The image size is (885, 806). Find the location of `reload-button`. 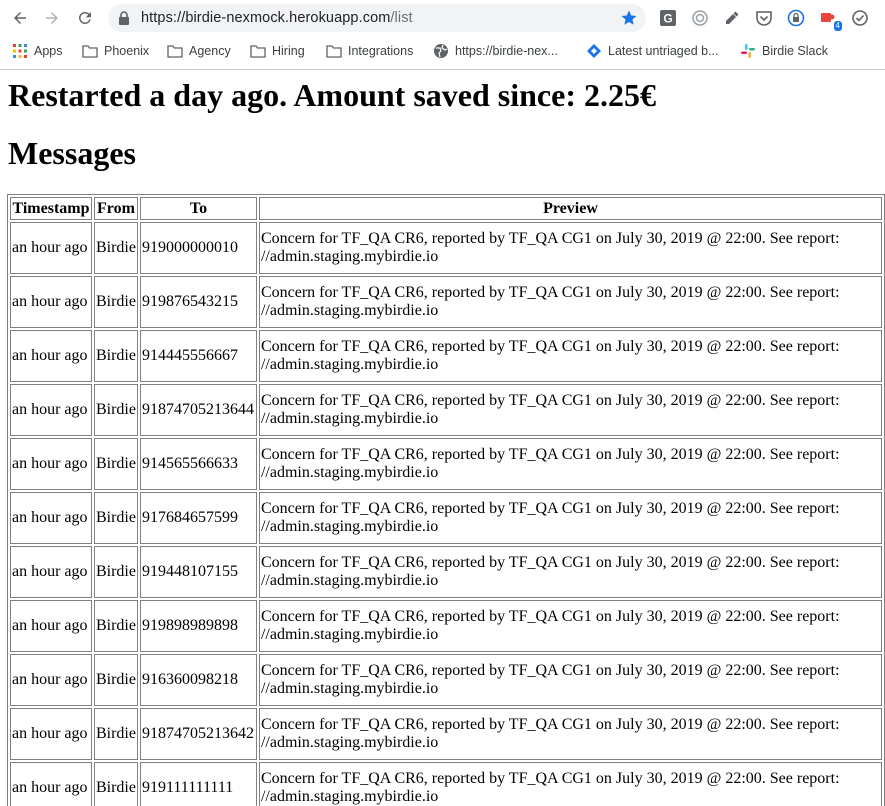

reload-button is located at coordinates (85, 18).